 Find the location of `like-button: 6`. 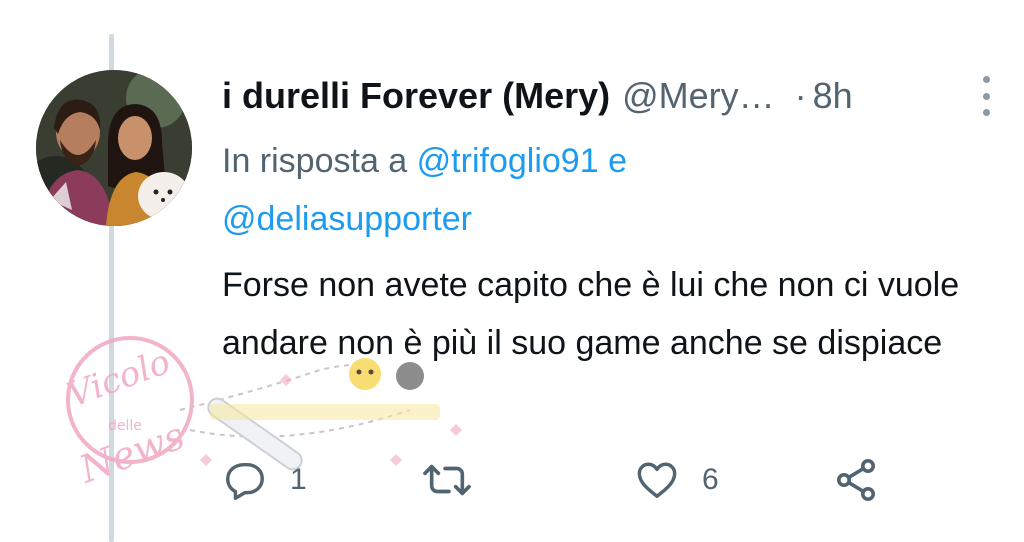

like-button: 6 is located at coordinates (676, 480).